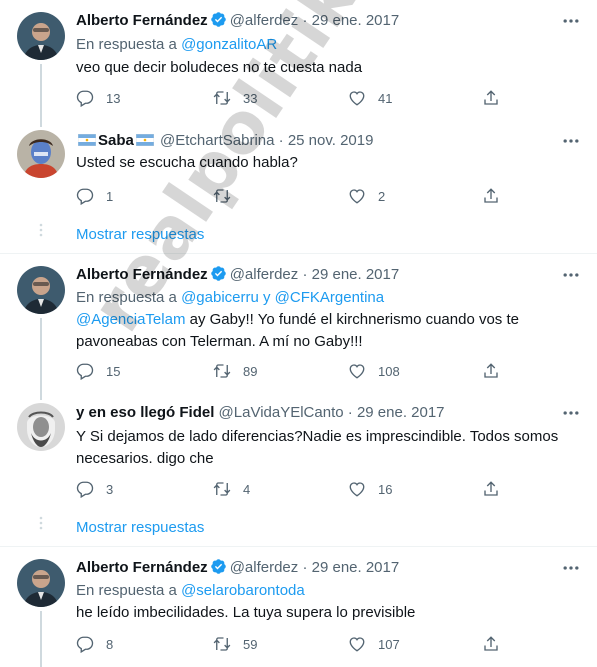 The image size is (597, 667). Describe the element at coordinates (291, 196) in the screenshot. I see `tweet-actions: 1 2` at that location.